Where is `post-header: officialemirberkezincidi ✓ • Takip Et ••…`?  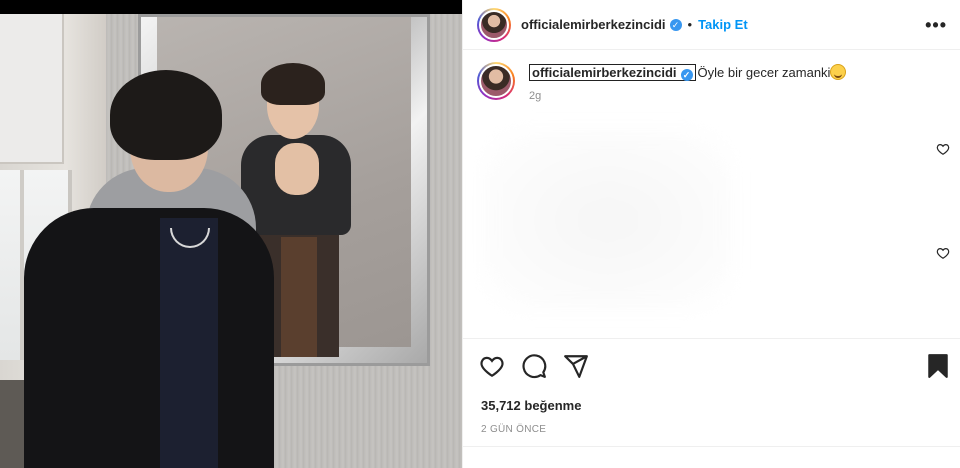 post-header: officialemirberkezincidi ✓ • Takip Et ••… is located at coordinates (711, 25).